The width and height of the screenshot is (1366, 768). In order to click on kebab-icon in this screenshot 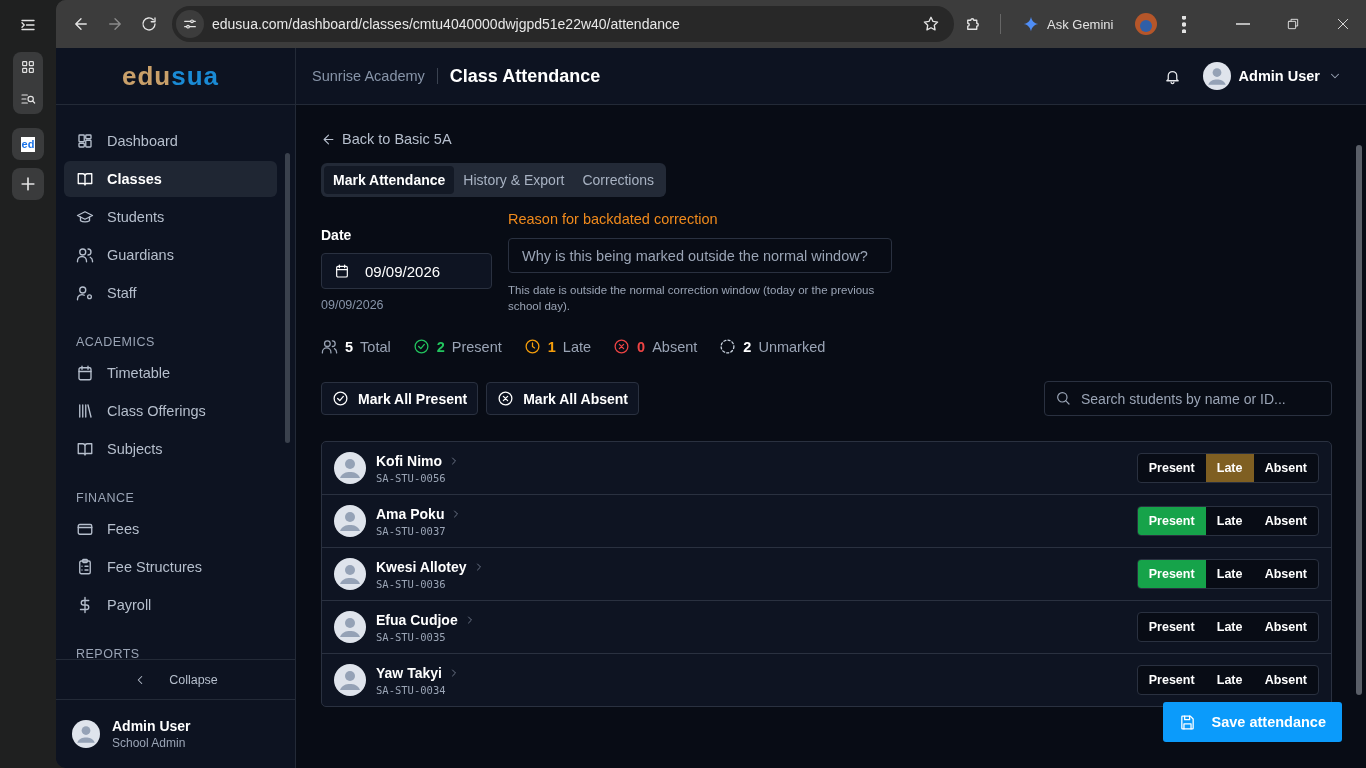, I will do `click(1184, 24)`.